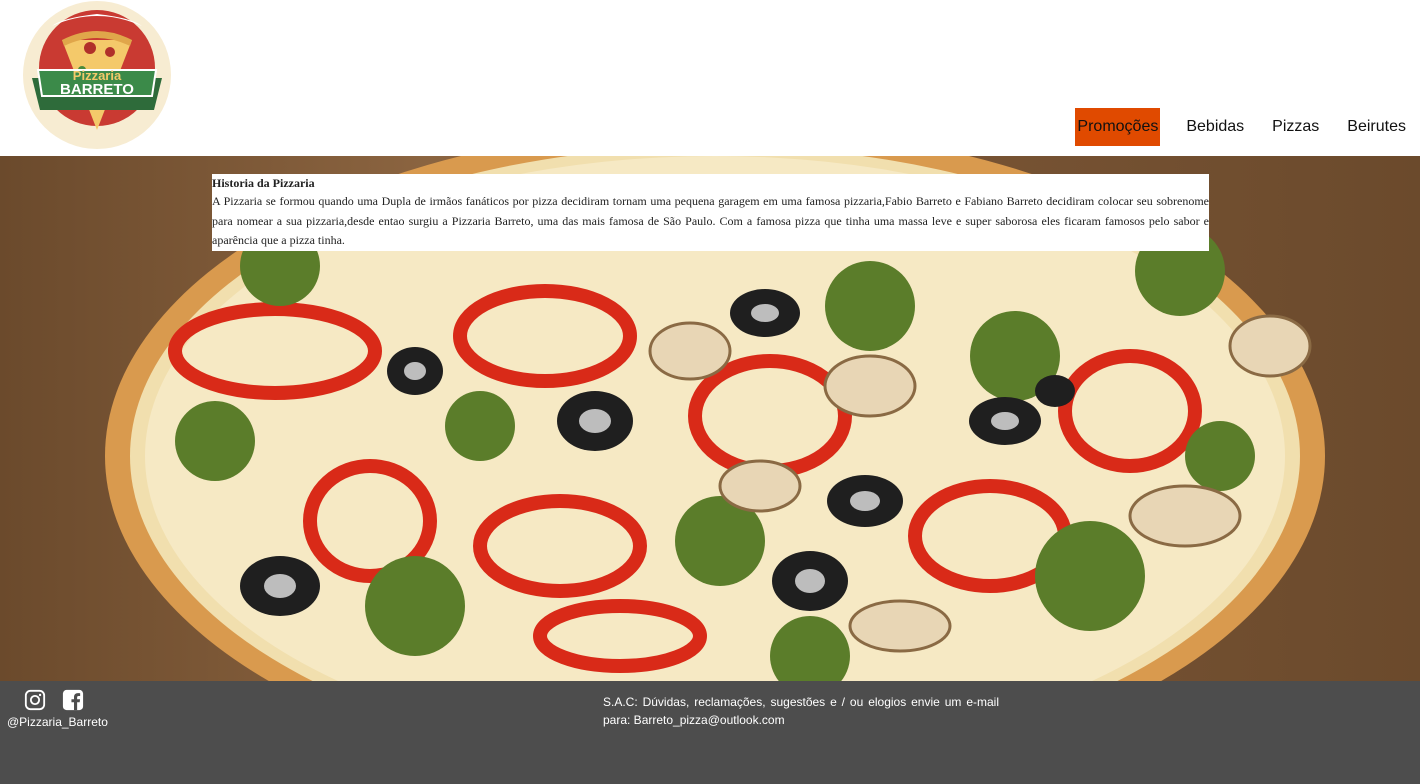  I want to click on nav-item-beirutes: Beirutes, so click(1376, 127).